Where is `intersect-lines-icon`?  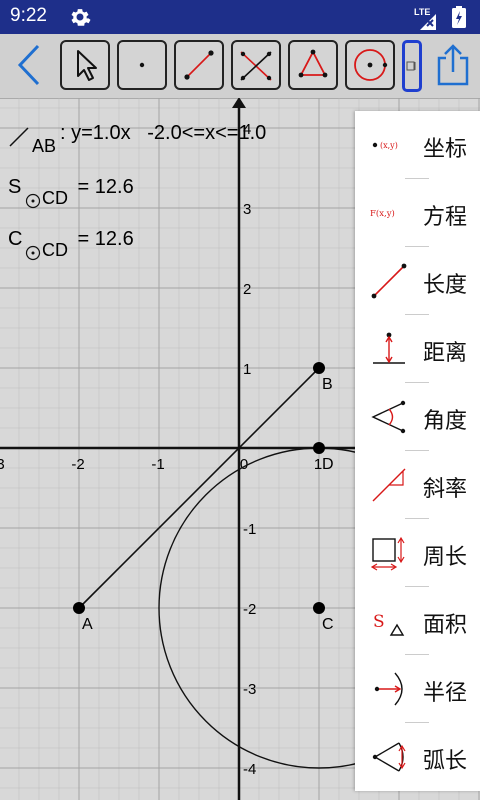 intersect-lines-icon is located at coordinates (256, 66).